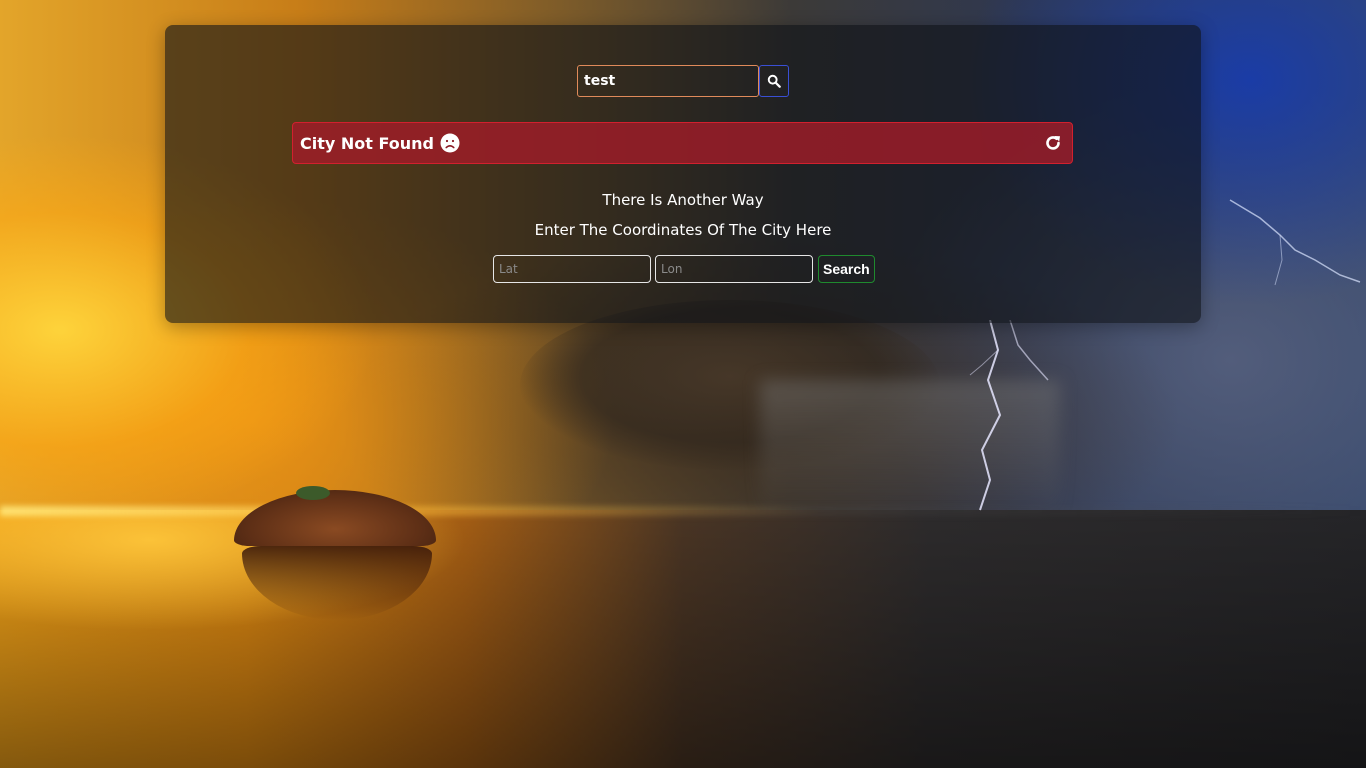 This screenshot has width=1366, height=768. I want to click on lightning-bolt, so click(1009, 415).